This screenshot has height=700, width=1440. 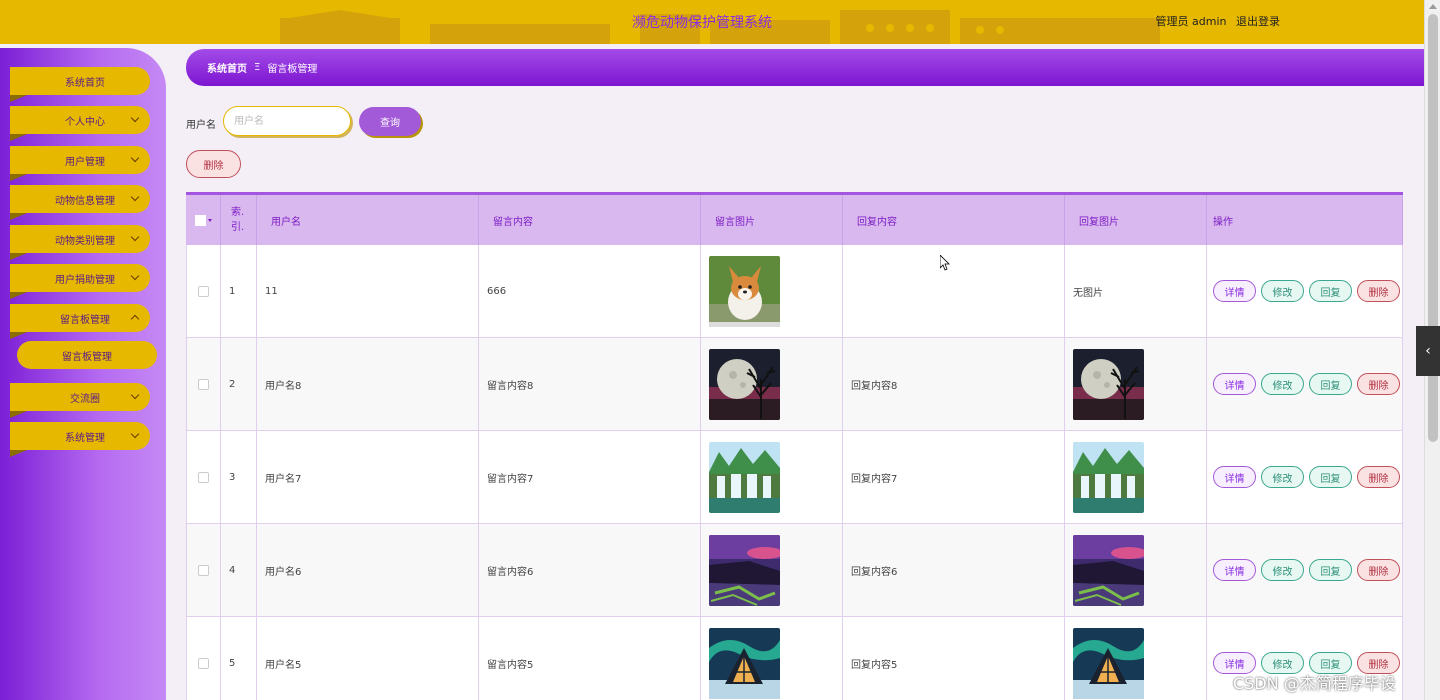 I want to click on sidebar-item-donation: 用户捐助管理, so click(x=80, y=281).